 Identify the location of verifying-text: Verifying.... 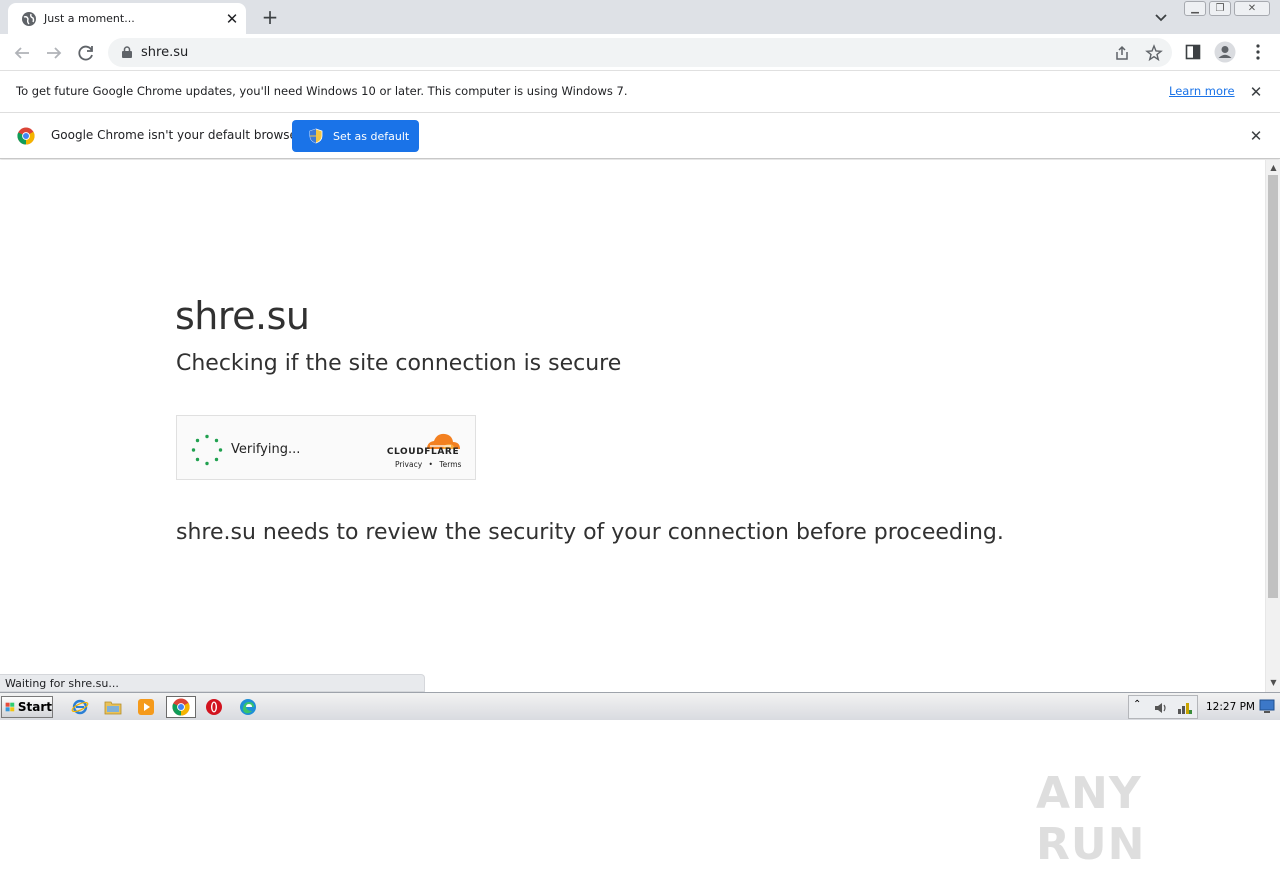
(266, 449).